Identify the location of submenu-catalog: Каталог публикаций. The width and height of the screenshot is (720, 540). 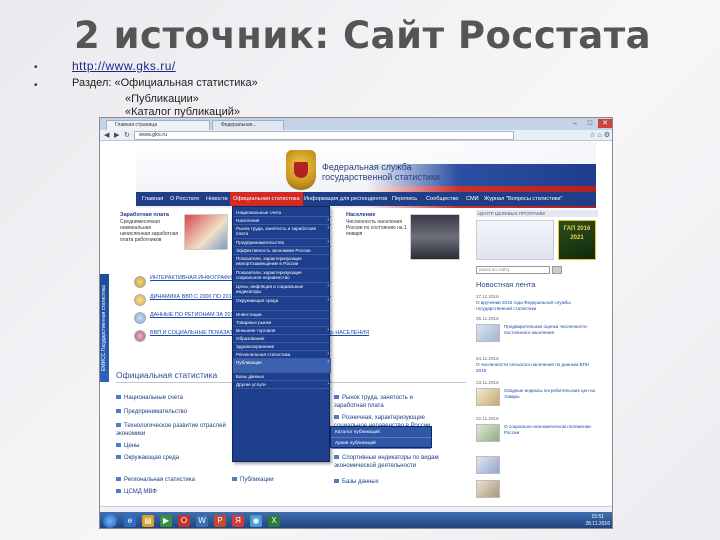
(381, 432).